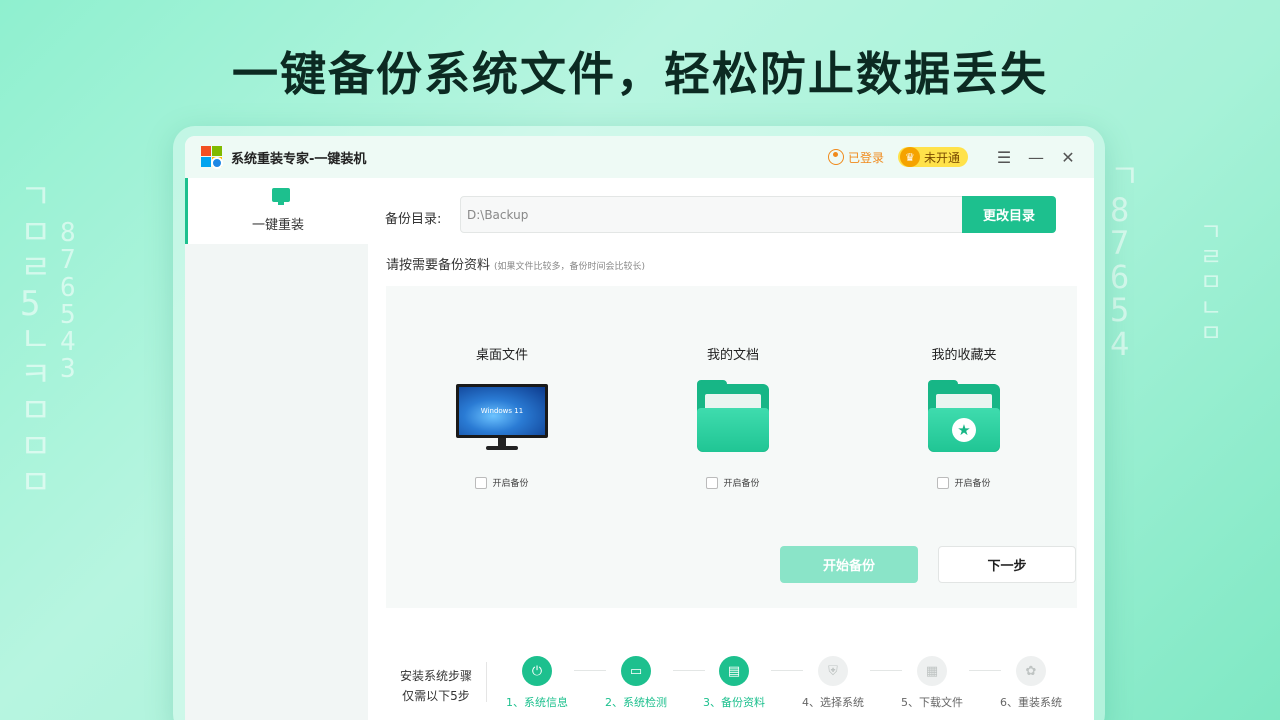  I want to click on step-label: 5、下载文件, so click(932, 702).